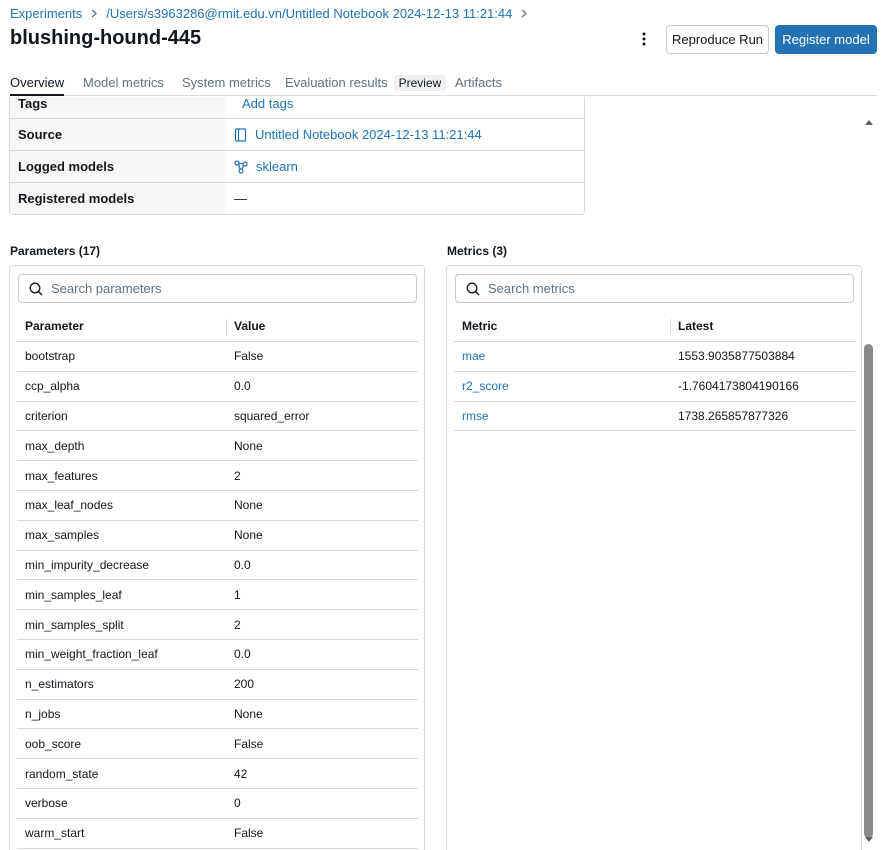  I want to click on param-value: squared_error, so click(272, 415).